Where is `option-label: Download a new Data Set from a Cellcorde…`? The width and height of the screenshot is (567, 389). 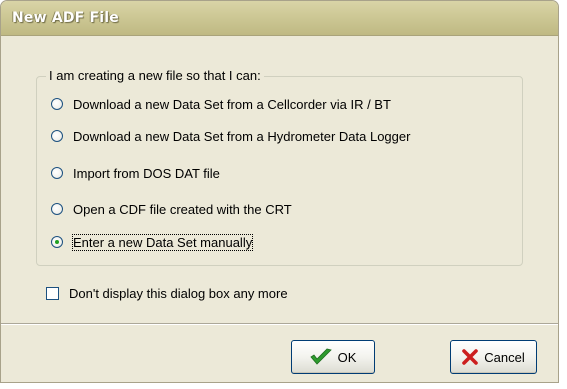
option-label: Download a new Data Set from a Cellcorde… is located at coordinates (232, 104).